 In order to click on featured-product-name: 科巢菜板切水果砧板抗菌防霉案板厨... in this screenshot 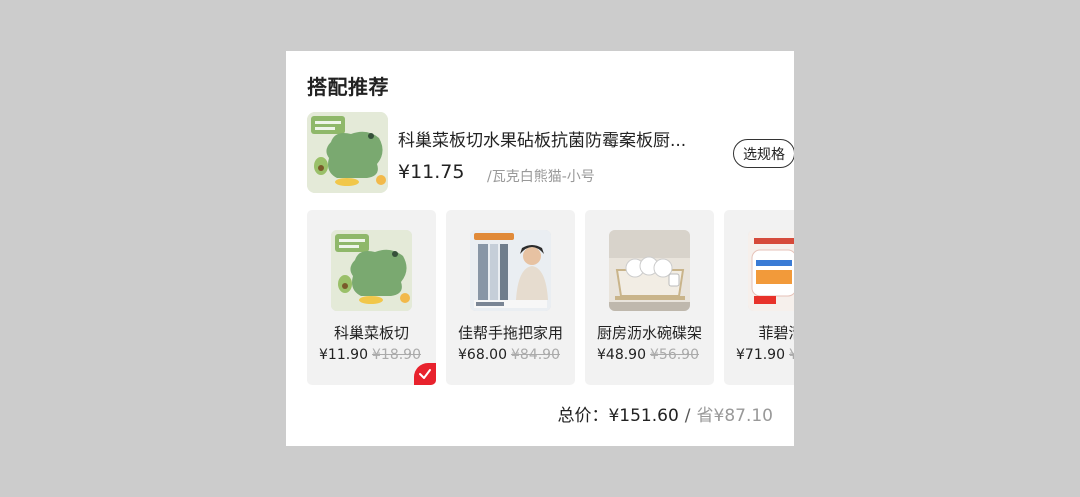, I will do `click(553, 138)`.